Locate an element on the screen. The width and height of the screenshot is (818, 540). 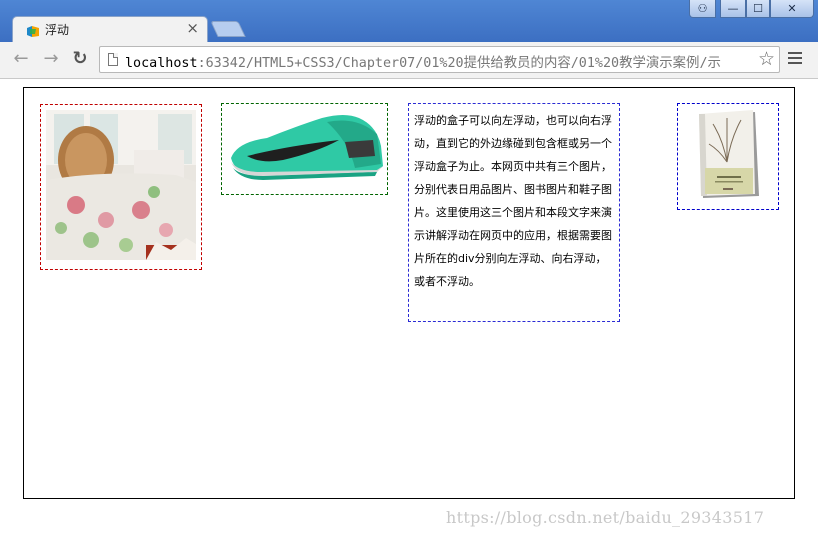
minimize-button: — is located at coordinates (733, 9).